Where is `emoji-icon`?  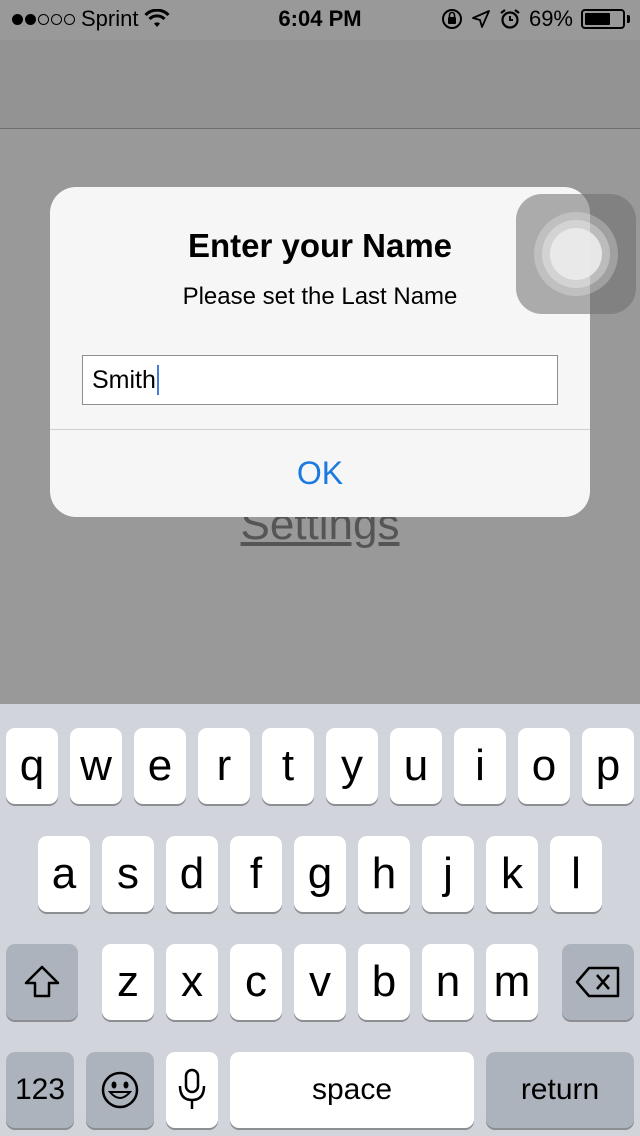
emoji-icon is located at coordinates (120, 1090).